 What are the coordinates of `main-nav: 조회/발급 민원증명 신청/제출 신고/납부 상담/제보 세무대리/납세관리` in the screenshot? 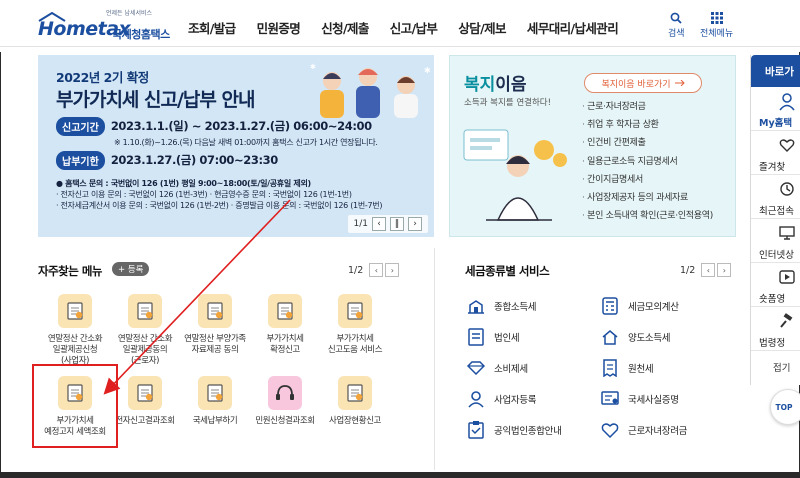 It's located at (413, 27).